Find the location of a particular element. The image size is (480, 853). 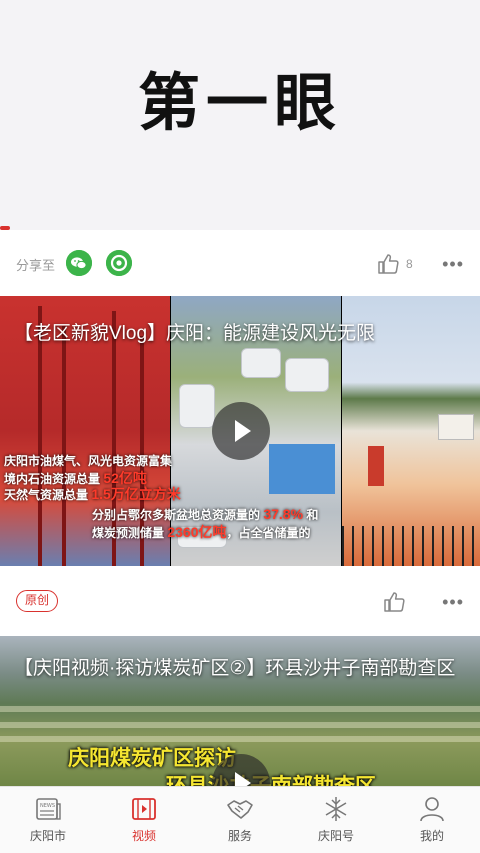

video-caption: 煤炭预测储量 2360亿吨，占全省储量的 is located at coordinates (201, 532).